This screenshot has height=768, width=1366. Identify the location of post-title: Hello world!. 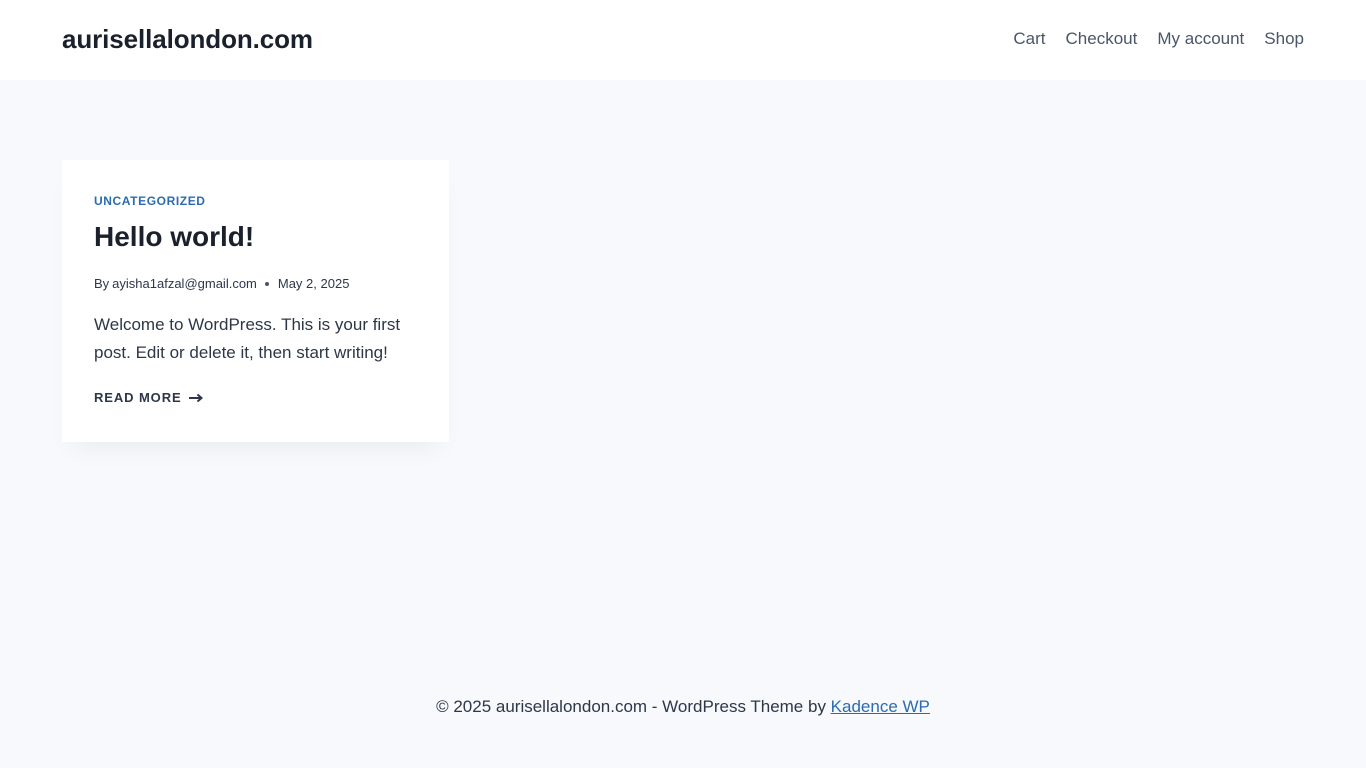
(174, 237).